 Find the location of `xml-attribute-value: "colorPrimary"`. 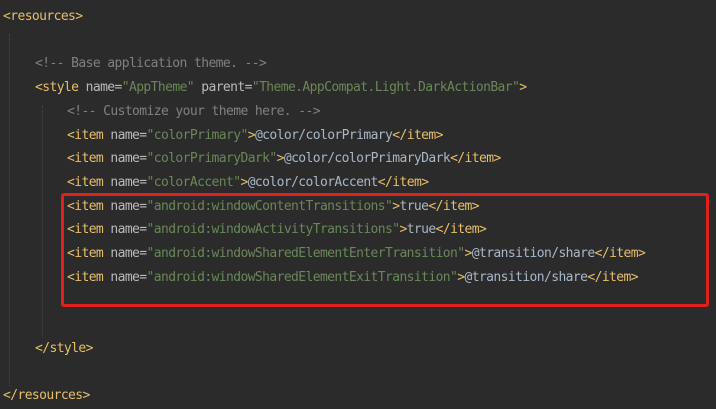

xml-attribute-value: "colorPrimary" is located at coordinates (197, 135).